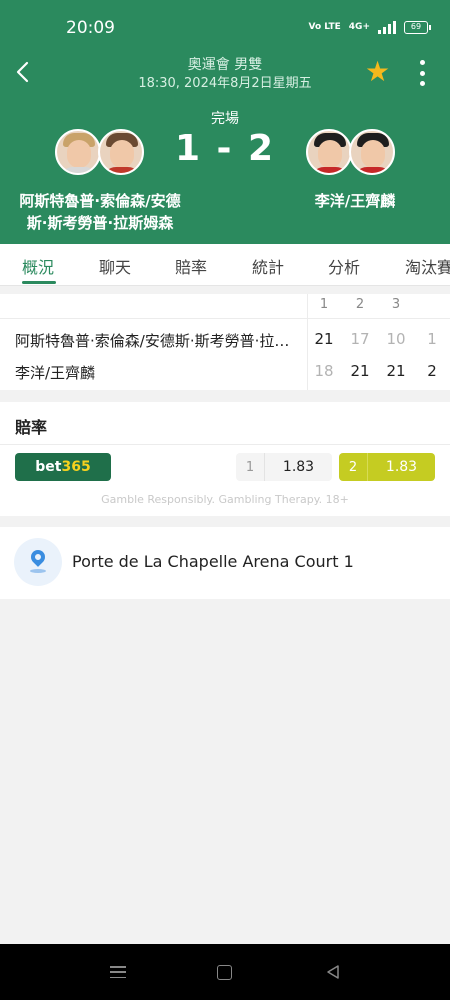 The image size is (450, 1000). I want to click on network-type: 4G+, so click(359, 26).